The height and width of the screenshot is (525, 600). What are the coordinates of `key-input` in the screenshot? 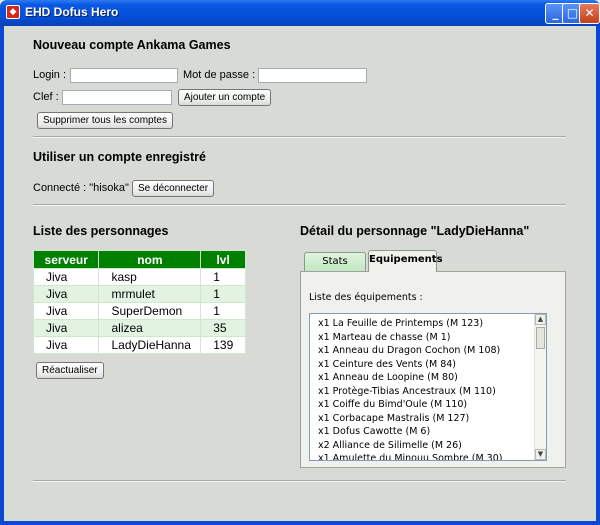 It's located at (117, 97).